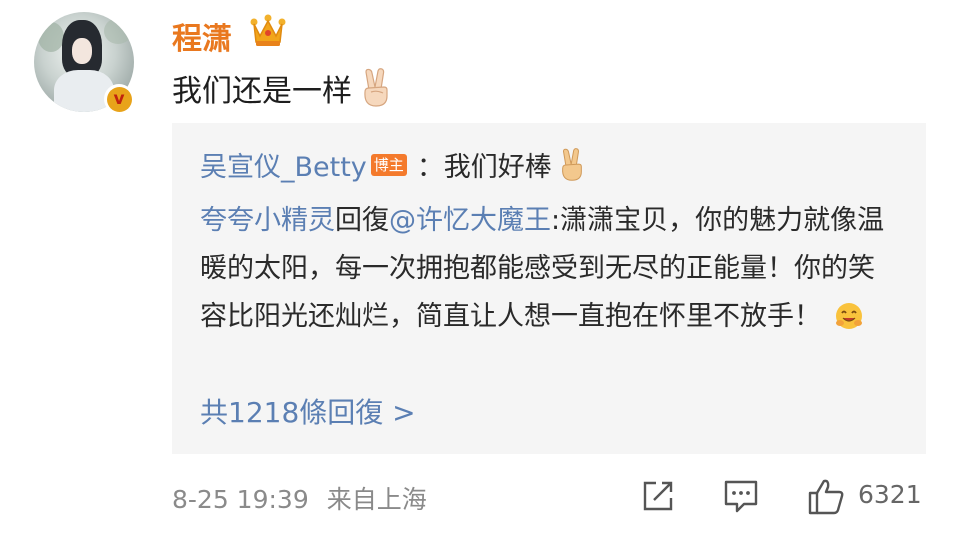 Image resolution: width=960 pixels, height=535 pixels. Describe the element at coordinates (240, 499) in the screenshot. I see `post-time: 8-25 19:39` at that location.